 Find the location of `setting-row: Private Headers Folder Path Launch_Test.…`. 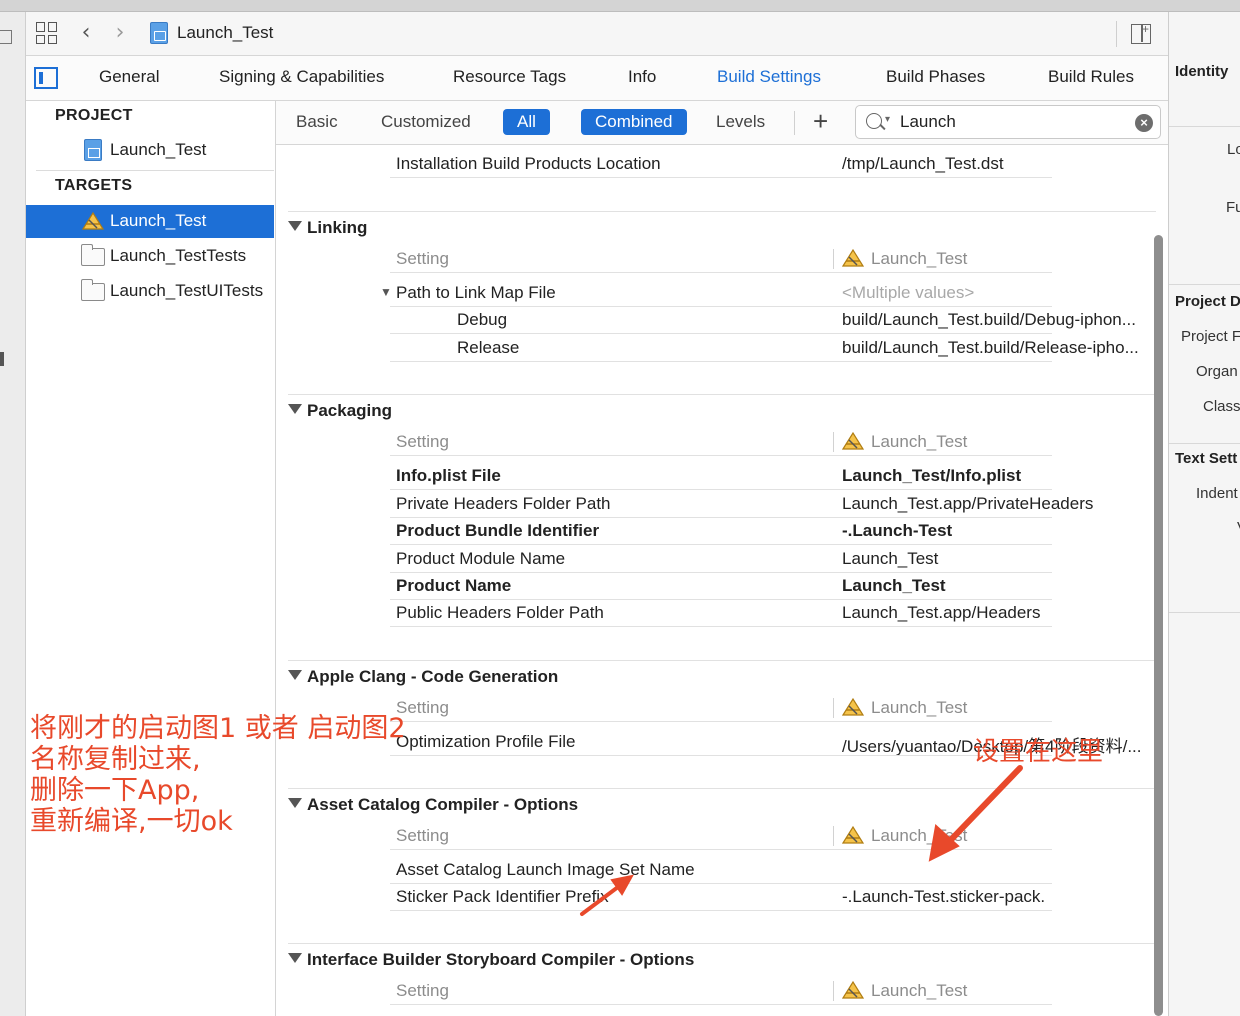

setting-row: Private Headers Folder Path Launch_Test.… is located at coordinates (716, 504).